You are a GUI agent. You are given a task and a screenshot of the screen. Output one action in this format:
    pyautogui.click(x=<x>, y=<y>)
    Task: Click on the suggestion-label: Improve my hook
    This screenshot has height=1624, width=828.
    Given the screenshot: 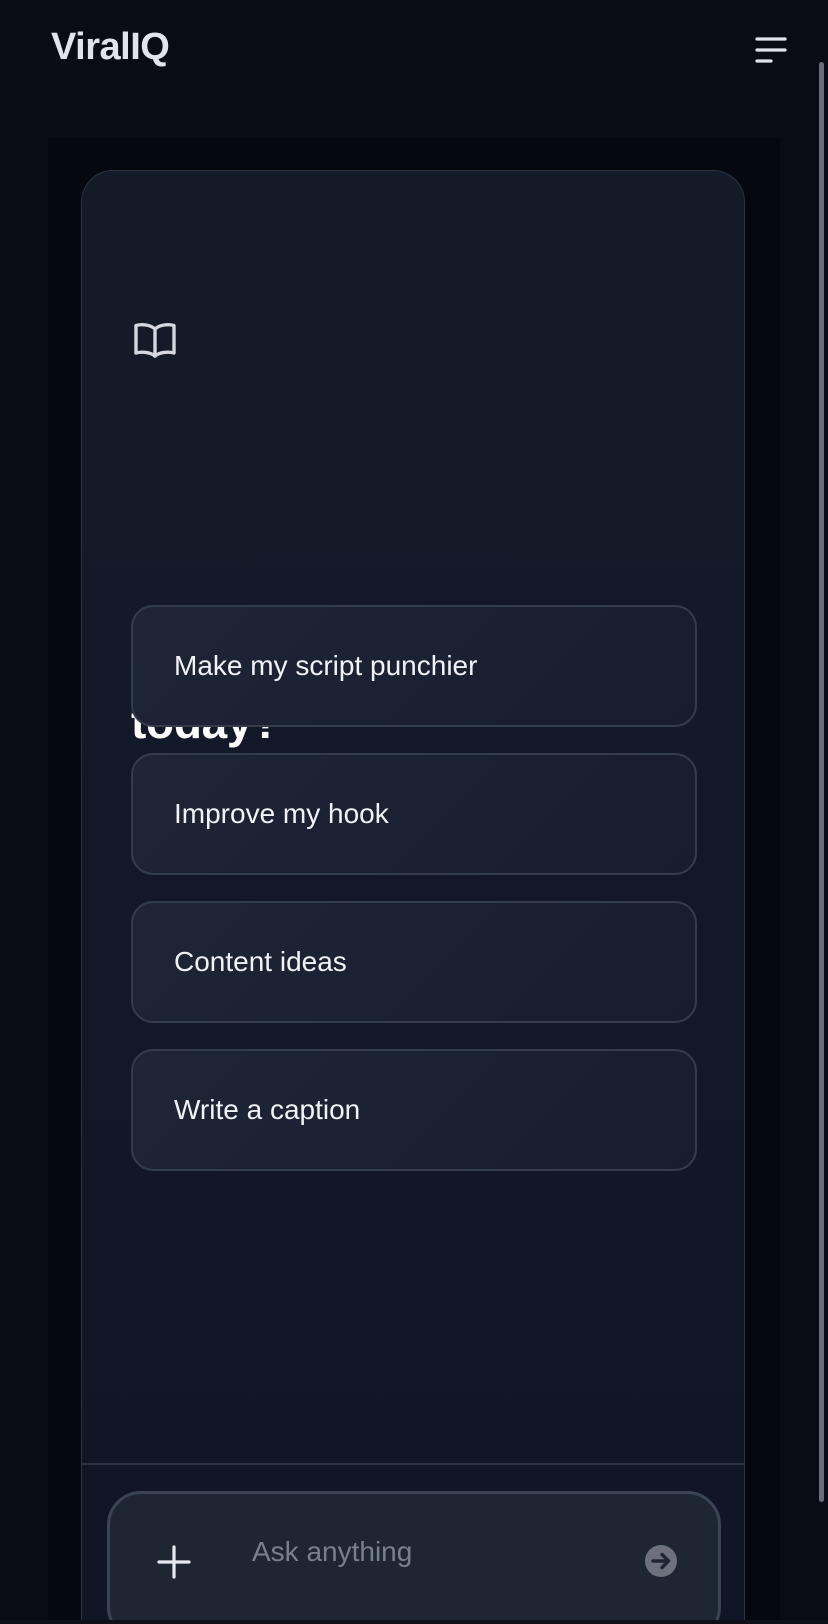 What is the action you would take?
    pyautogui.click(x=281, y=813)
    